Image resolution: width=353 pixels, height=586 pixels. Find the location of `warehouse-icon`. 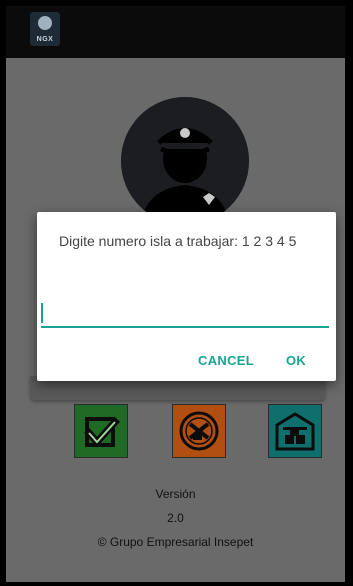

warehouse-icon is located at coordinates (295, 431).